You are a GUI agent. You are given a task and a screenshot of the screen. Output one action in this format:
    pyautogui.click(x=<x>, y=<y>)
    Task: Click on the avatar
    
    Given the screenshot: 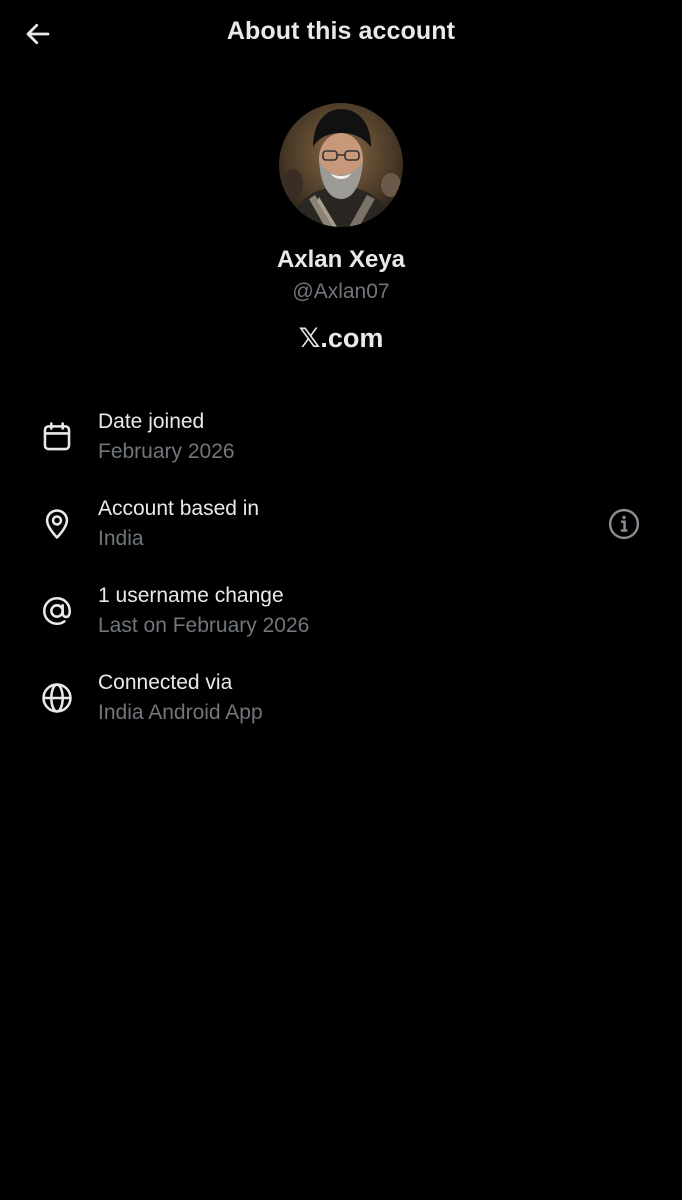 What is the action you would take?
    pyautogui.click(x=341, y=165)
    